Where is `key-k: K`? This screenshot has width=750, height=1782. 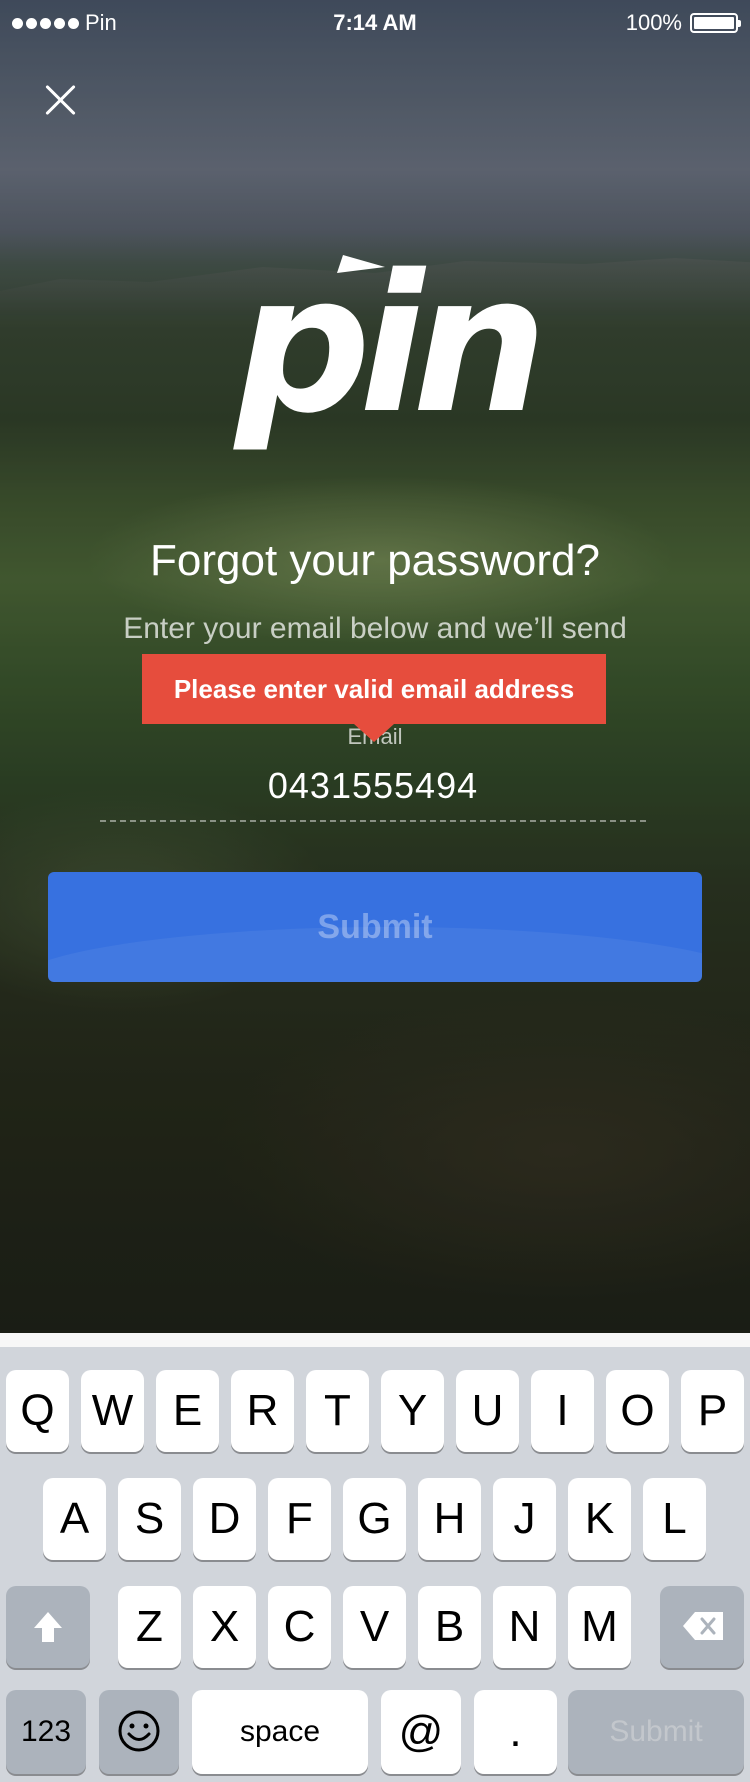 key-k: K is located at coordinates (599, 1519).